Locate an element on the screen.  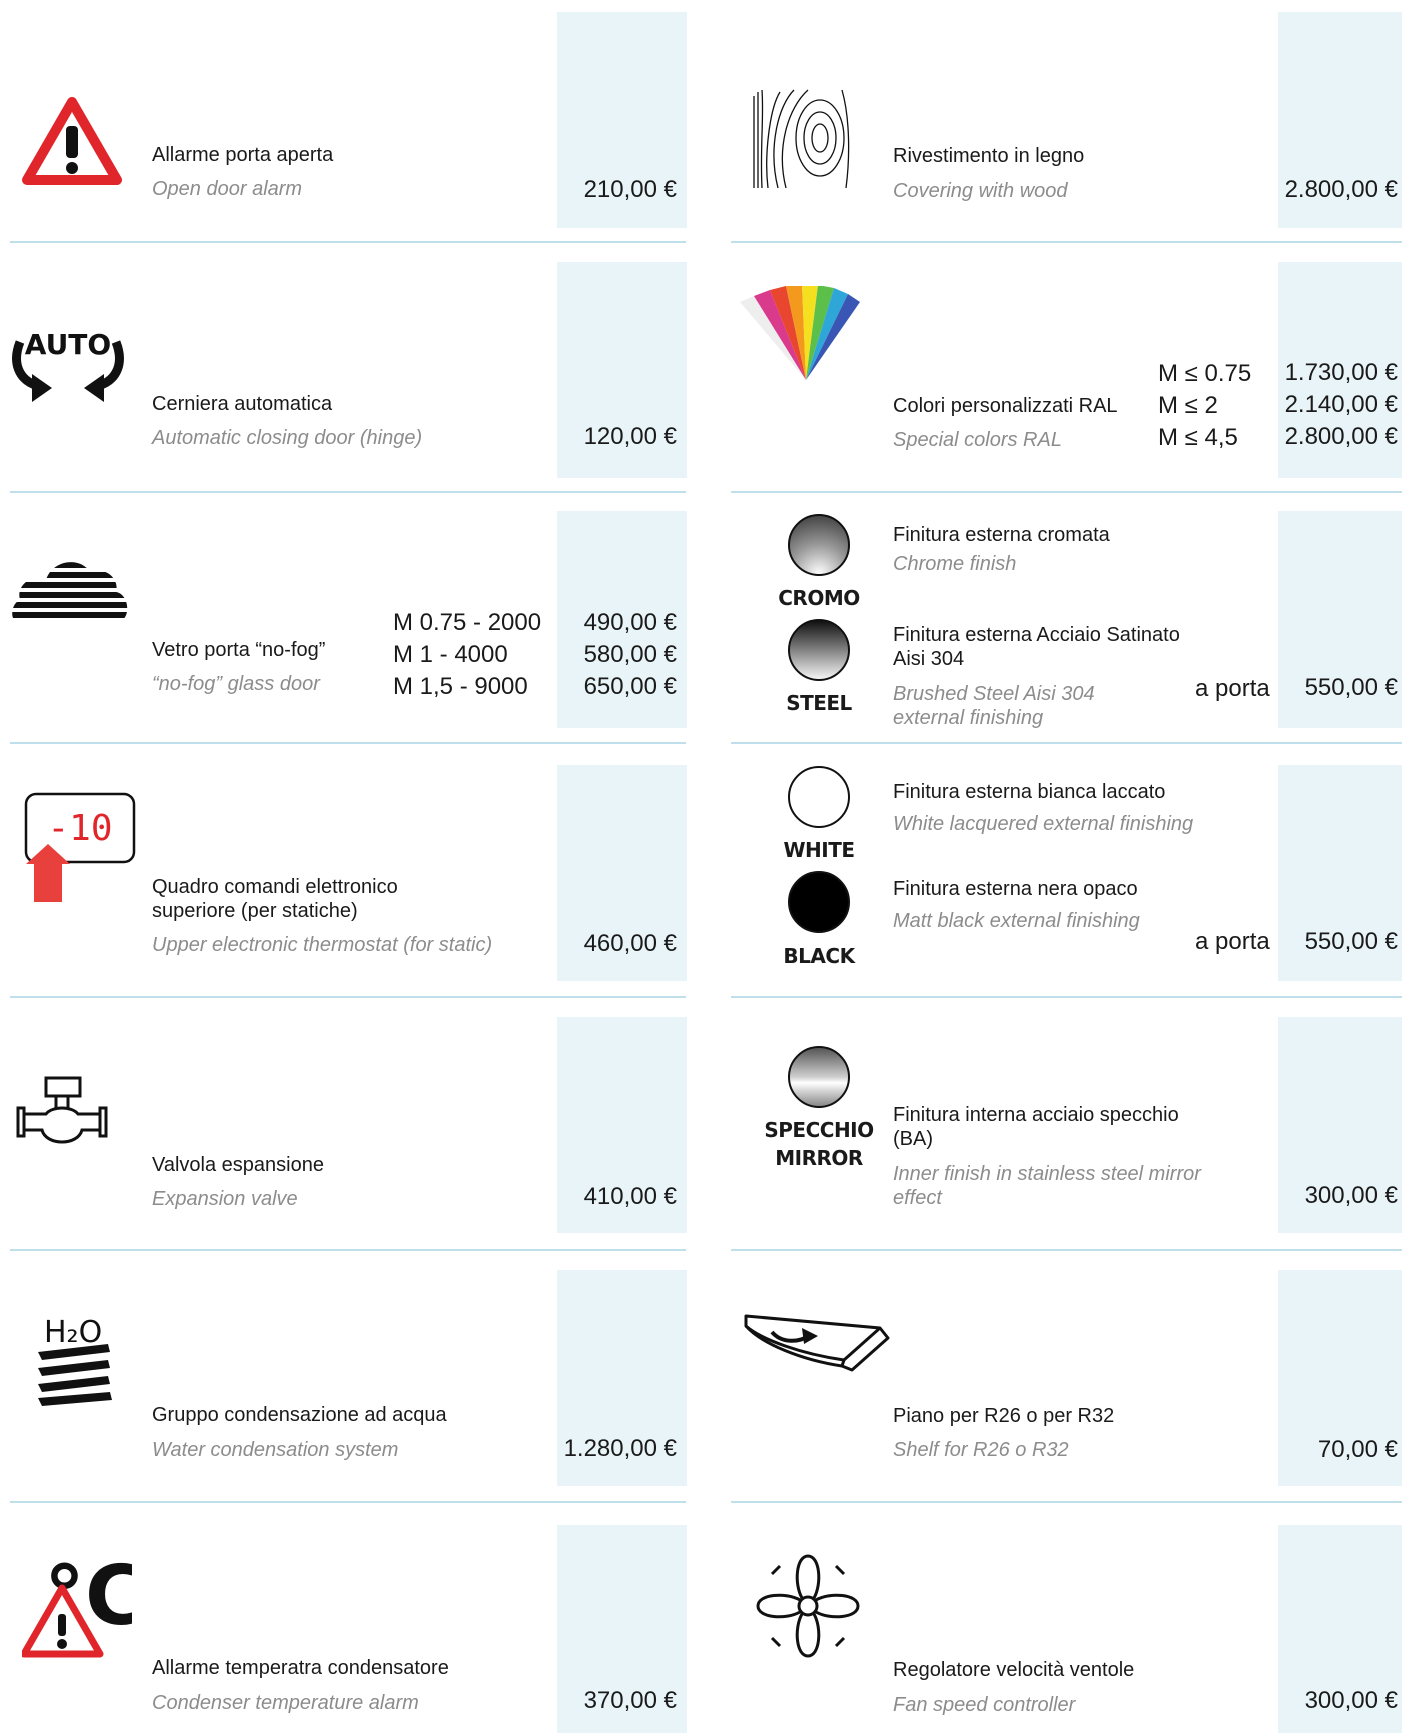
item-english: Automatic closing door (hinge) is located at coordinates (287, 438).